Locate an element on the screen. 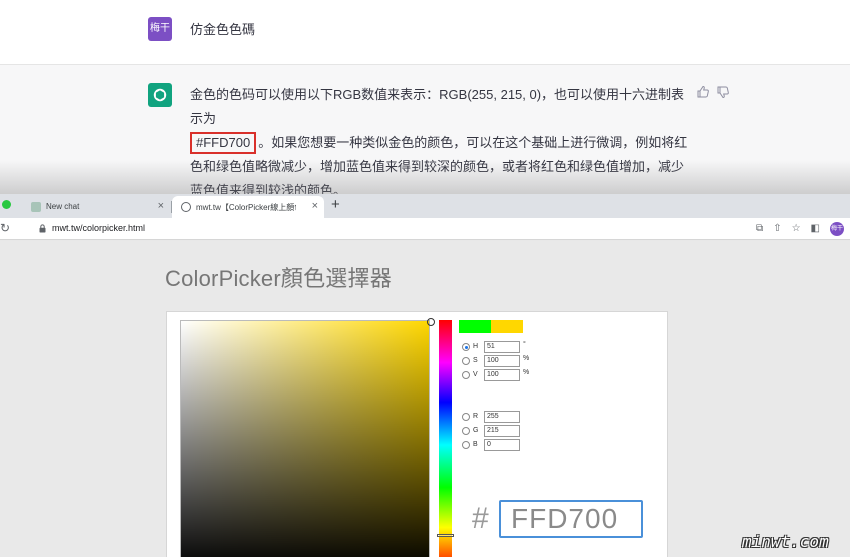 This screenshot has height=557, width=850. thumbs-down-icon is located at coordinates (723, 92).